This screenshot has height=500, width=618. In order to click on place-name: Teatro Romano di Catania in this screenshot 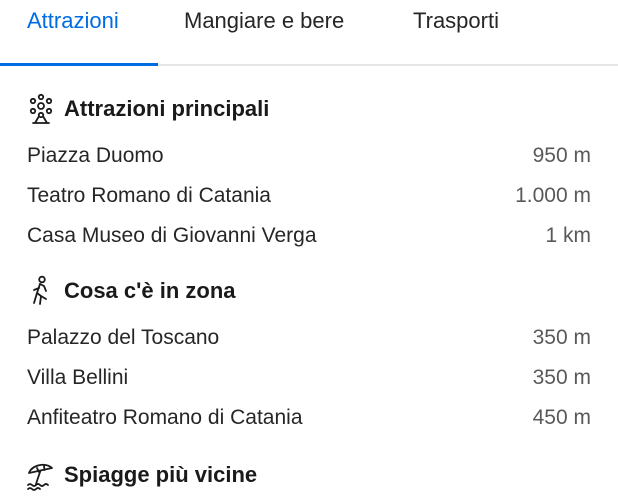, I will do `click(149, 195)`.